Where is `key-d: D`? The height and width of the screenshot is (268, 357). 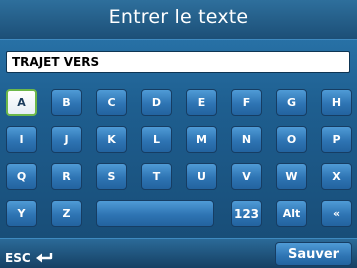
key-d: D is located at coordinates (156, 102).